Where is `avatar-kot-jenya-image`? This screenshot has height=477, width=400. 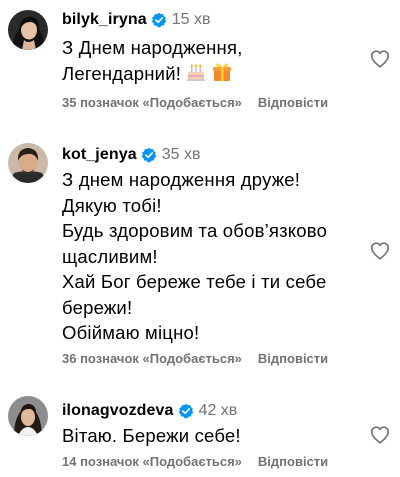
avatar-kot-jenya-image is located at coordinates (28, 163).